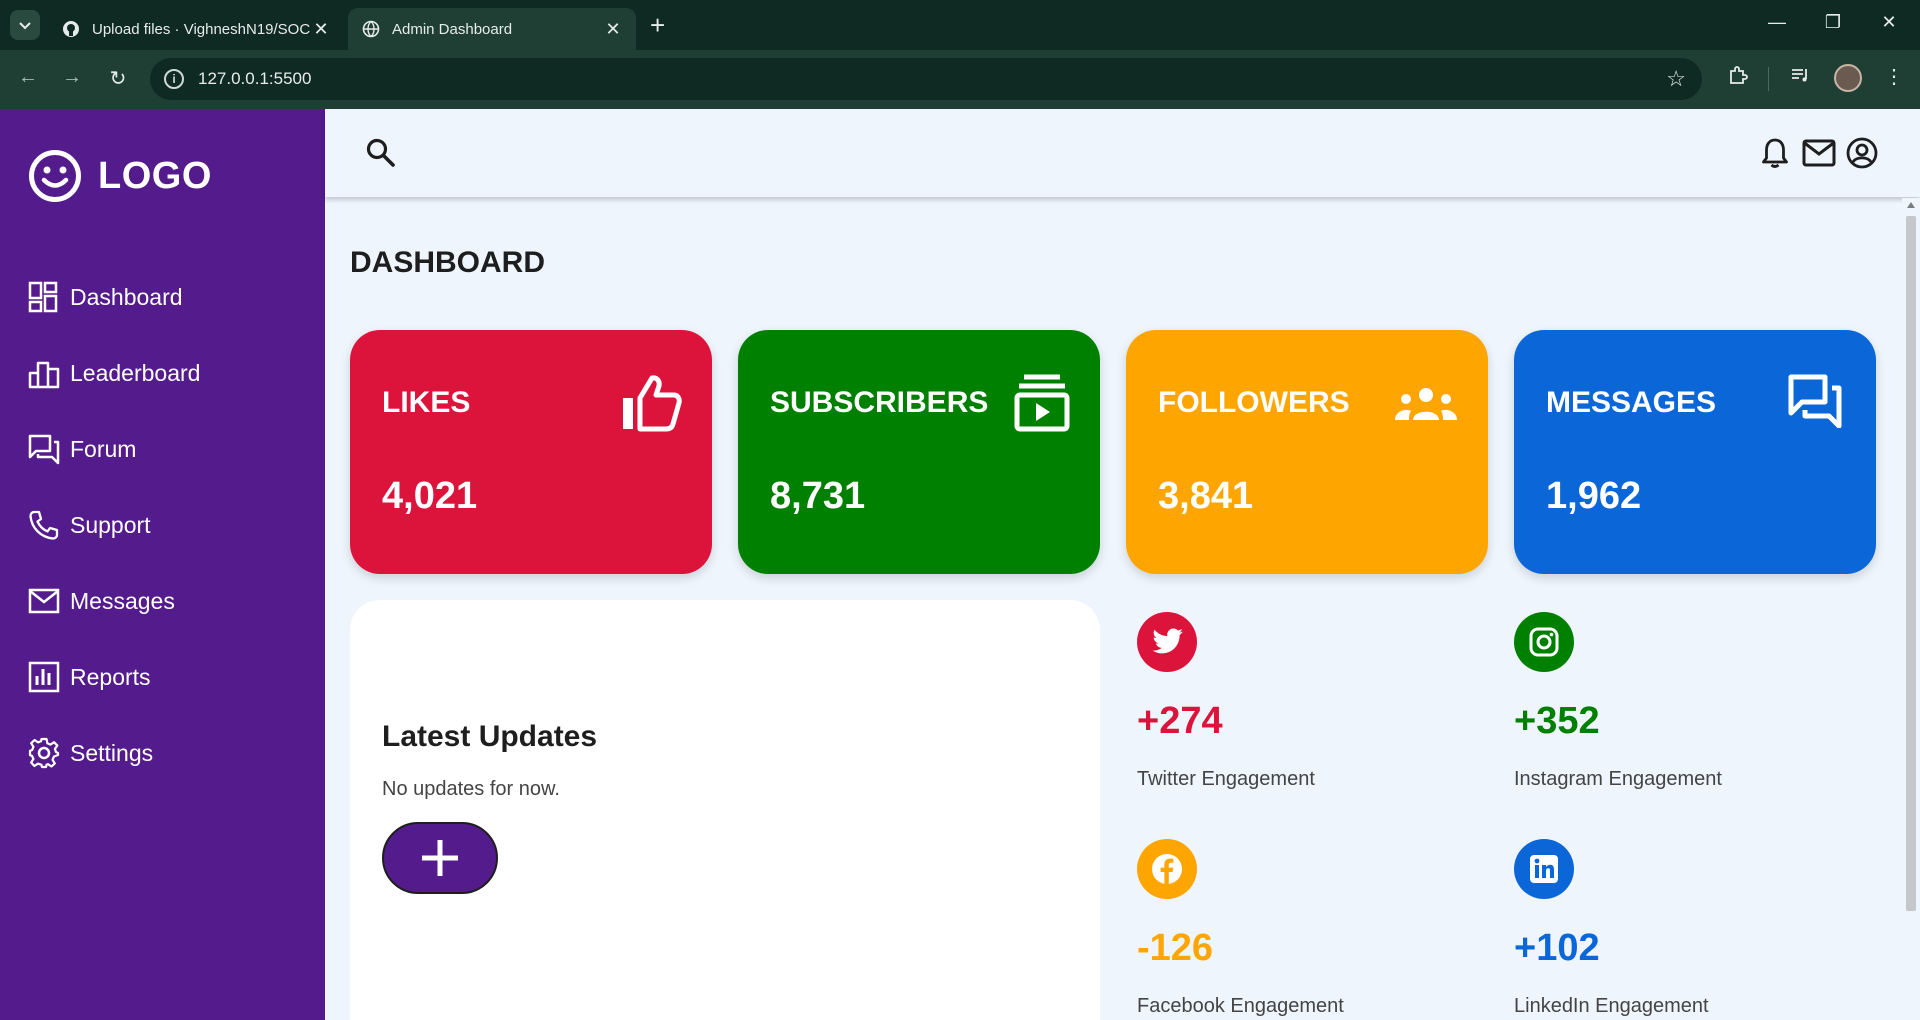  Describe the element at coordinates (110, 676) in the screenshot. I see `sidebar-item-label: Reports` at that location.